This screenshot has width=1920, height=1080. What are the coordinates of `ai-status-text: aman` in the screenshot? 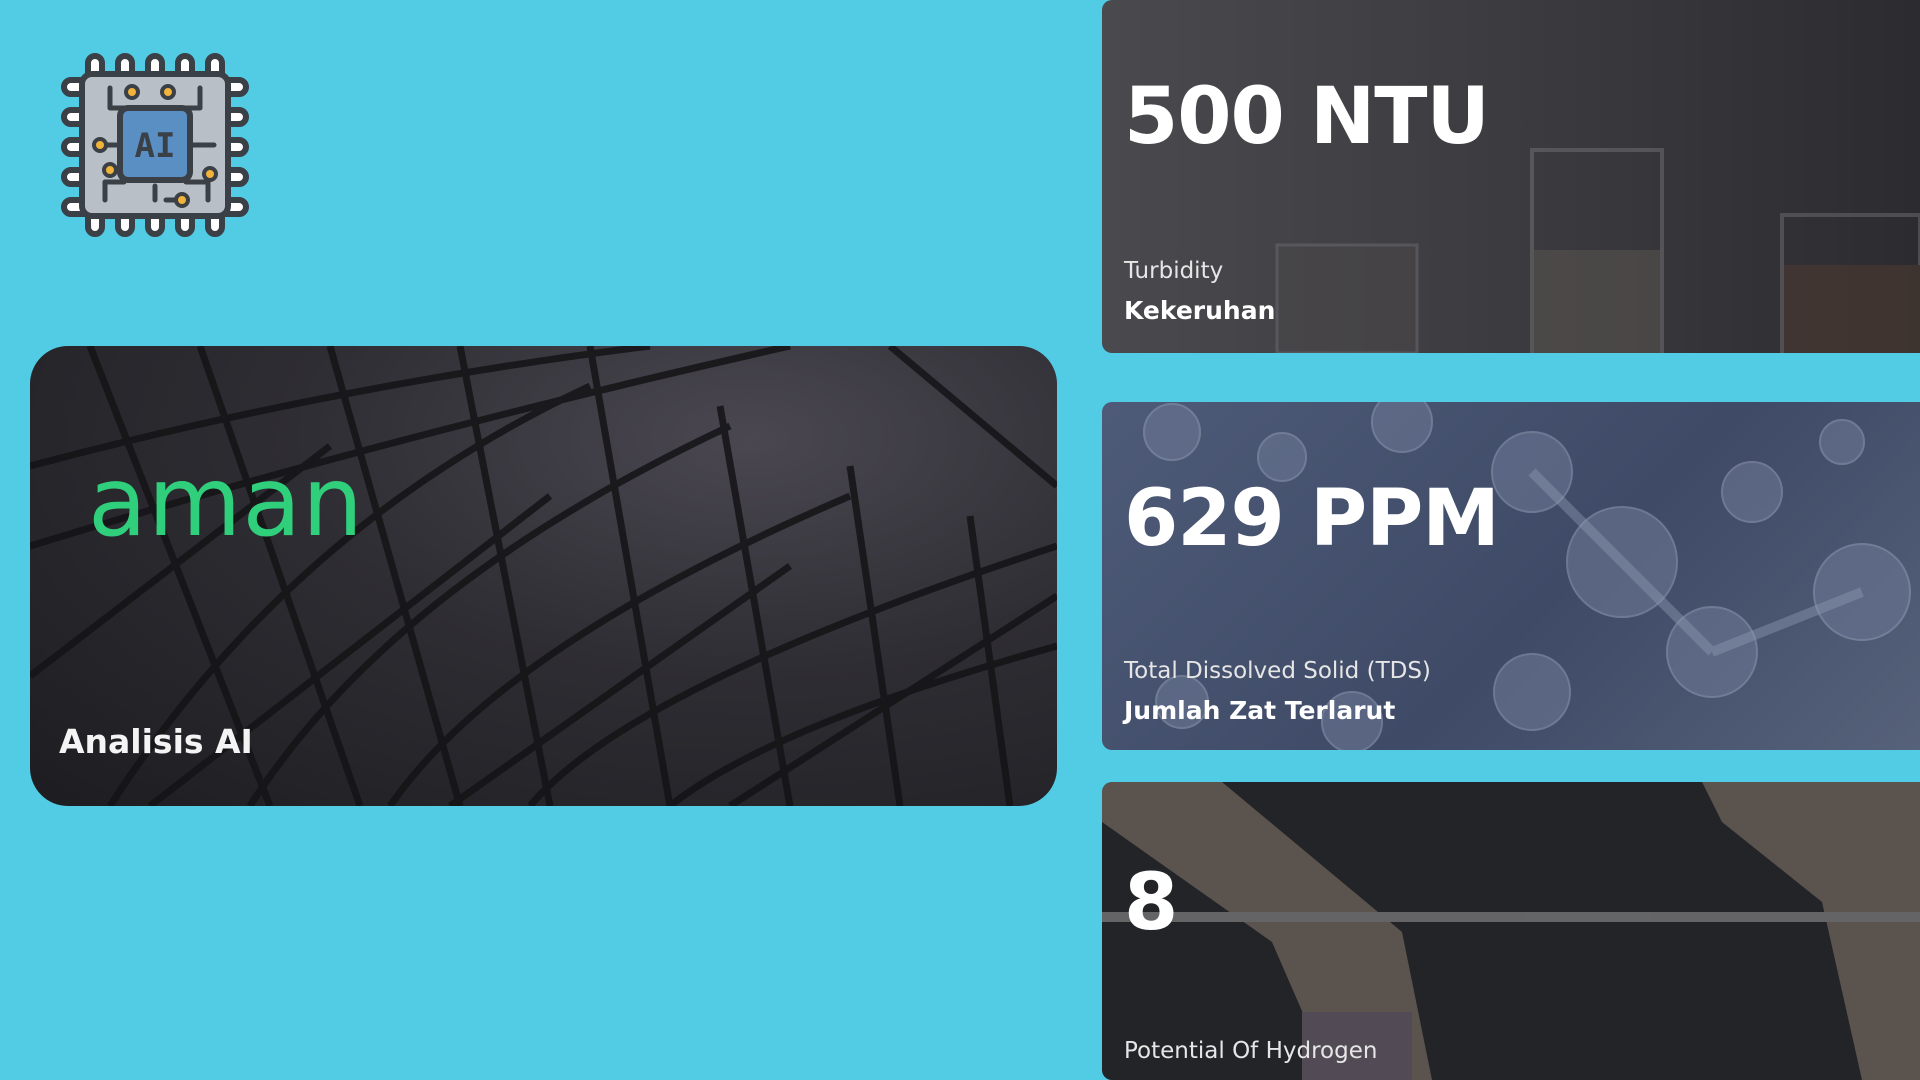 It's located at (226, 502).